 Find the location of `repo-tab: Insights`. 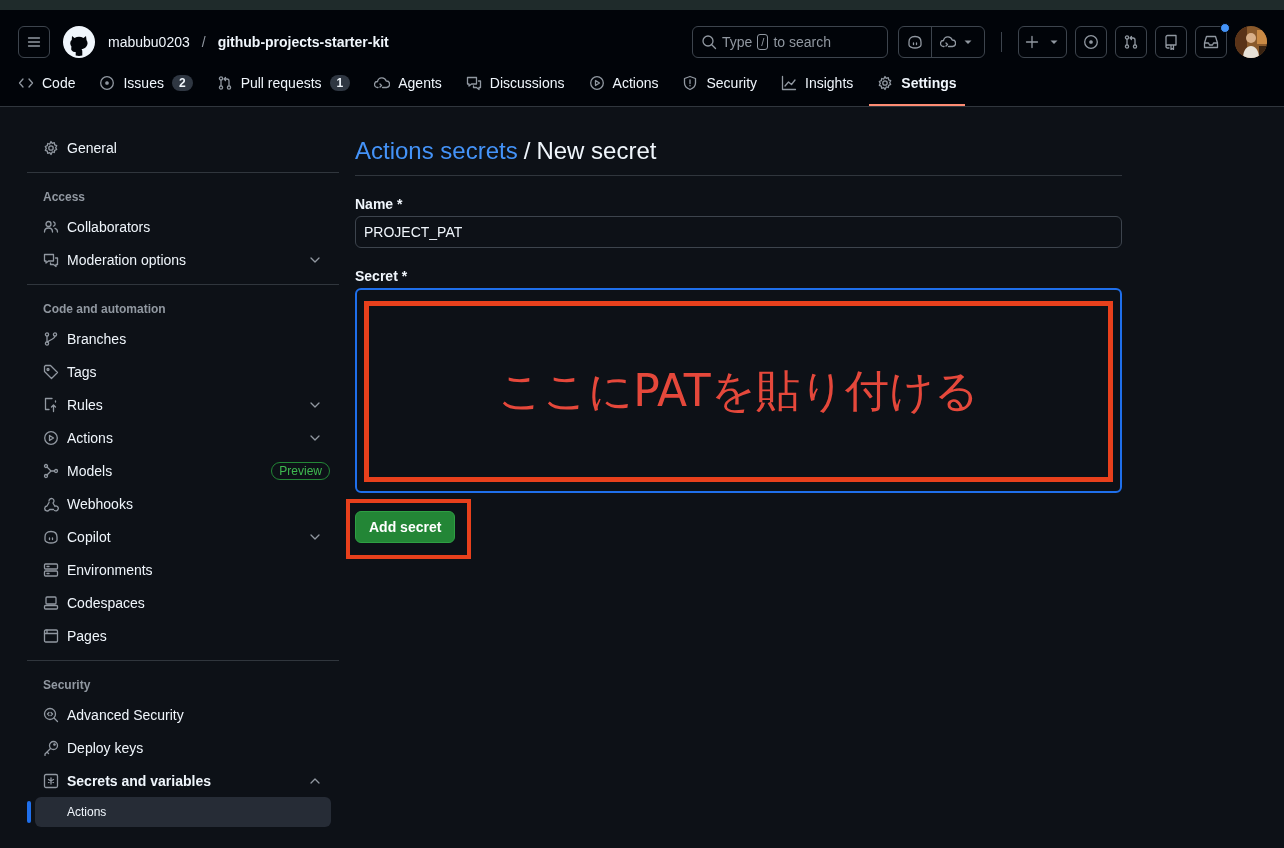

repo-tab: Insights is located at coordinates (817, 84).